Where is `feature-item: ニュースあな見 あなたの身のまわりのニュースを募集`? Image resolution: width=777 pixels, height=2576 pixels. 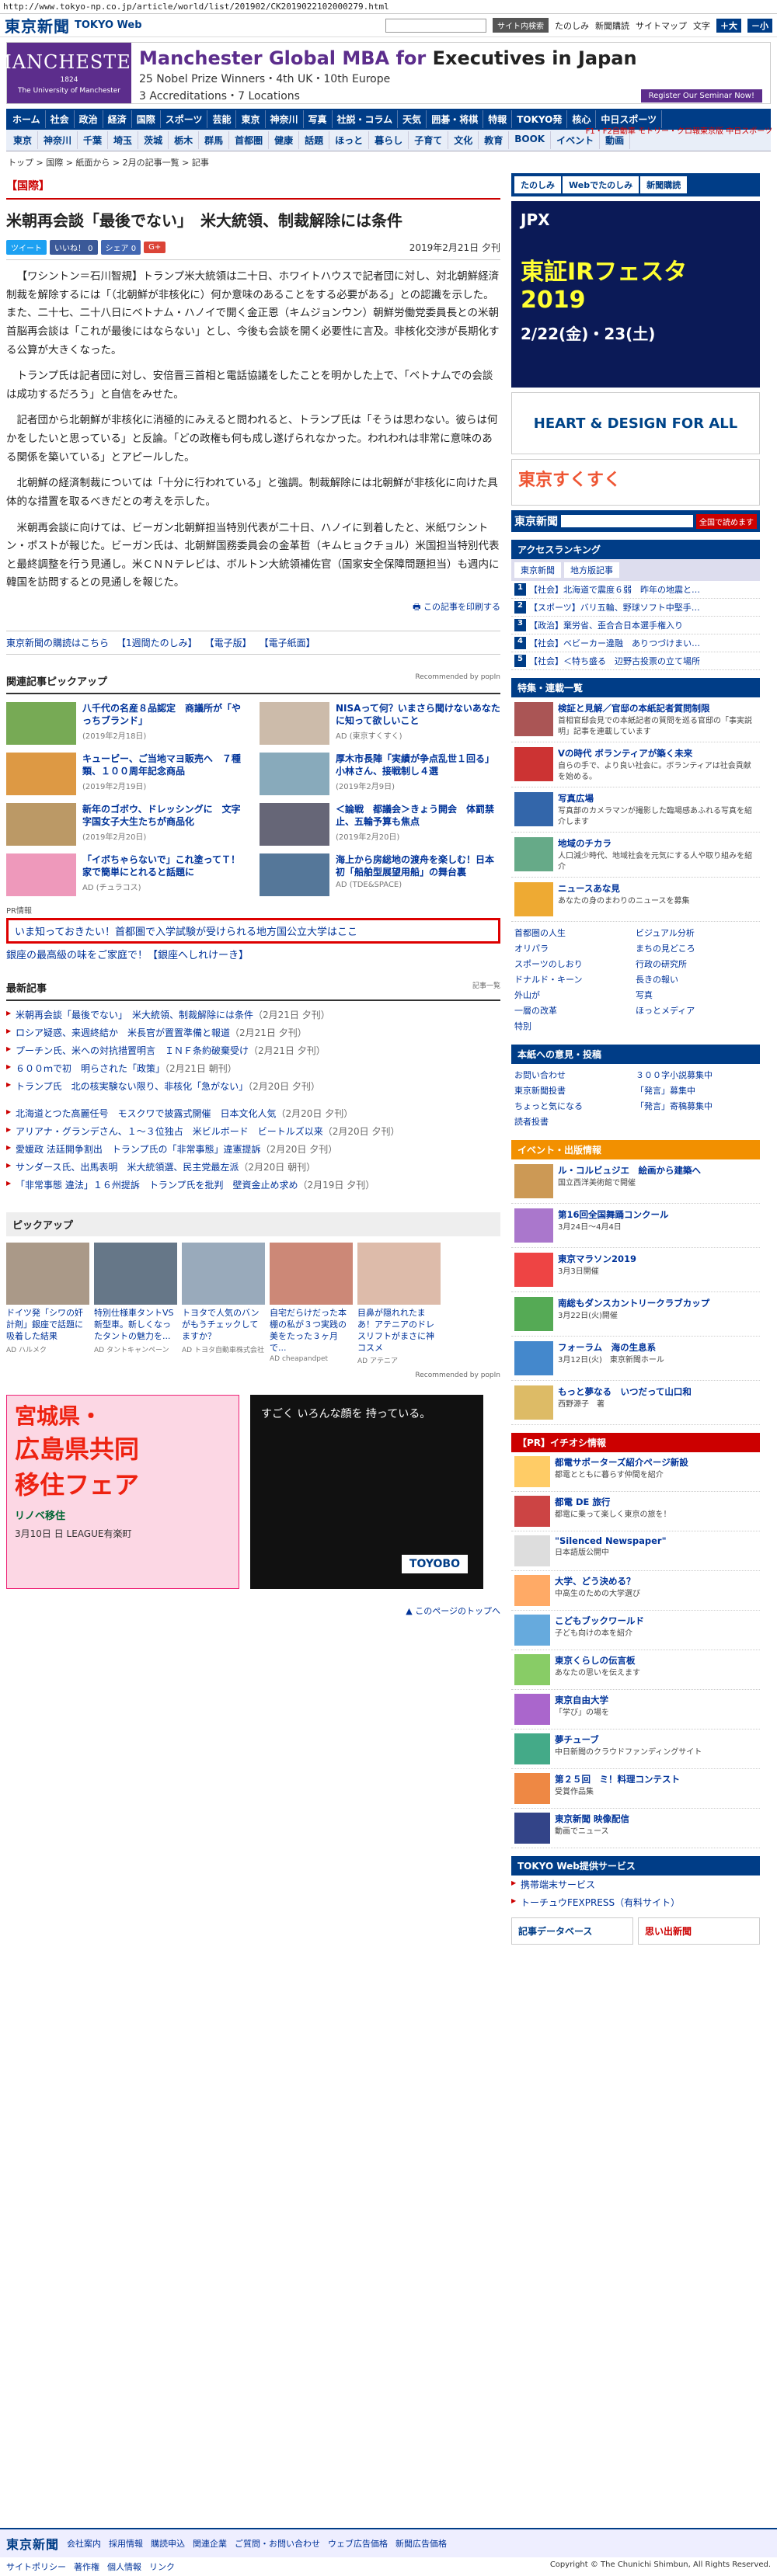
feature-item: ニュースあな見 あなたの身のまわりのニュースを募集 is located at coordinates (635, 900).